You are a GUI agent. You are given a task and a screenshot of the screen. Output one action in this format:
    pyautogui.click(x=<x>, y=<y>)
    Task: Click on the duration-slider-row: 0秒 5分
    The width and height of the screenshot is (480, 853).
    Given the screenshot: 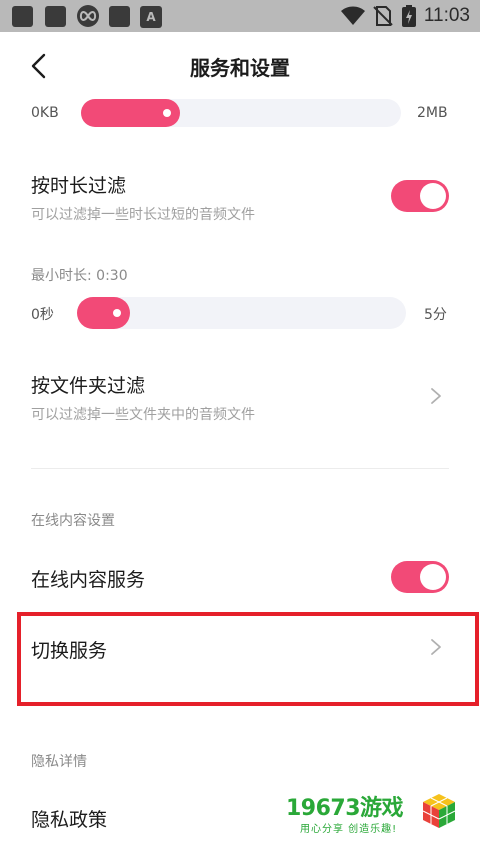 What is the action you would take?
    pyautogui.click(x=240, y=317)
    